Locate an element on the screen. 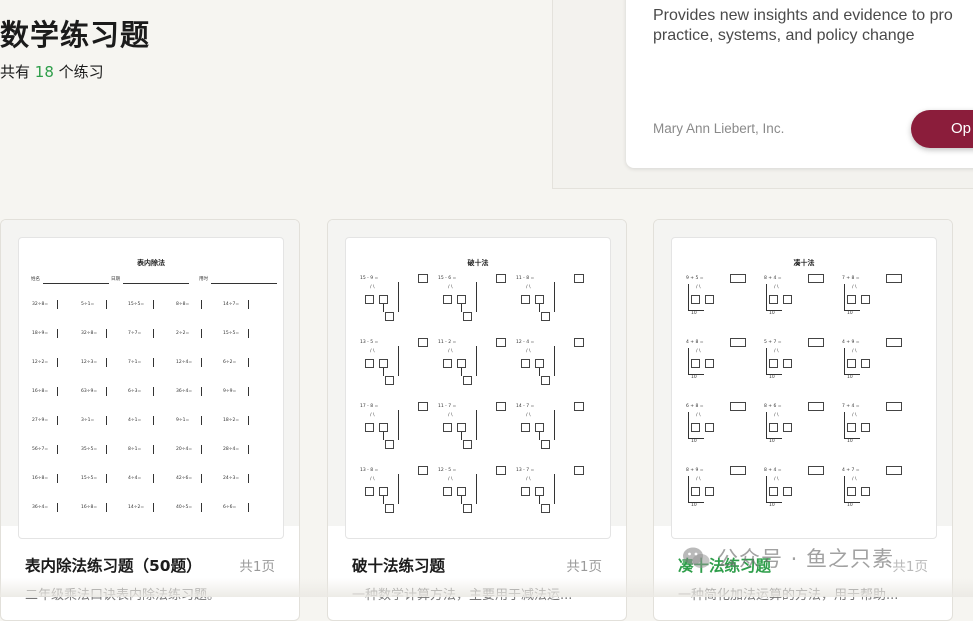 Image resolution: width=973 pixels, height=621 pixels. division-problem: 18÷9= is located at coordinates (40, 333).